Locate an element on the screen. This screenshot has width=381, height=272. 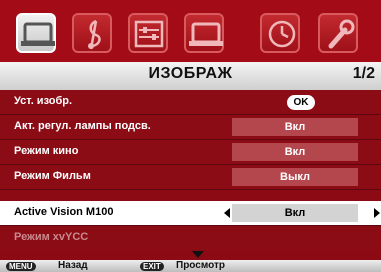
menu-row-film-mode: Режим Фильм Выкл is located at coordinates (190, 177).